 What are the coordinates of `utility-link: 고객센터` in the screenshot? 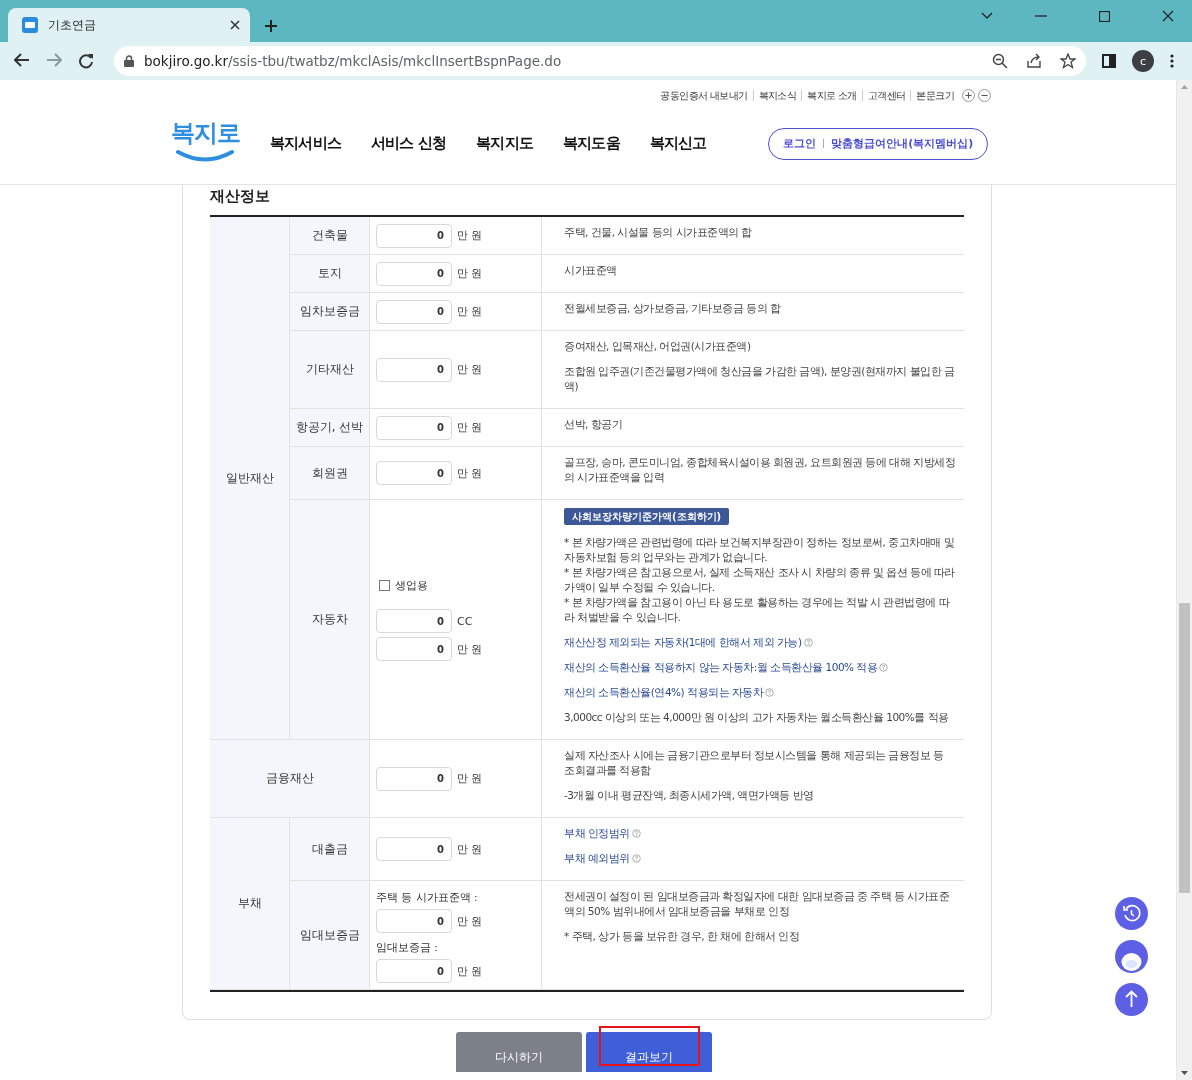 It's located at (886, 95).